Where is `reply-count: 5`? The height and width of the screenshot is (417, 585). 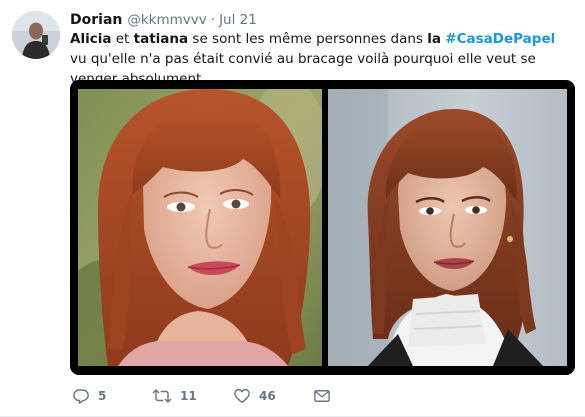 reply-count: 5 is located at coordinates (102, 396).